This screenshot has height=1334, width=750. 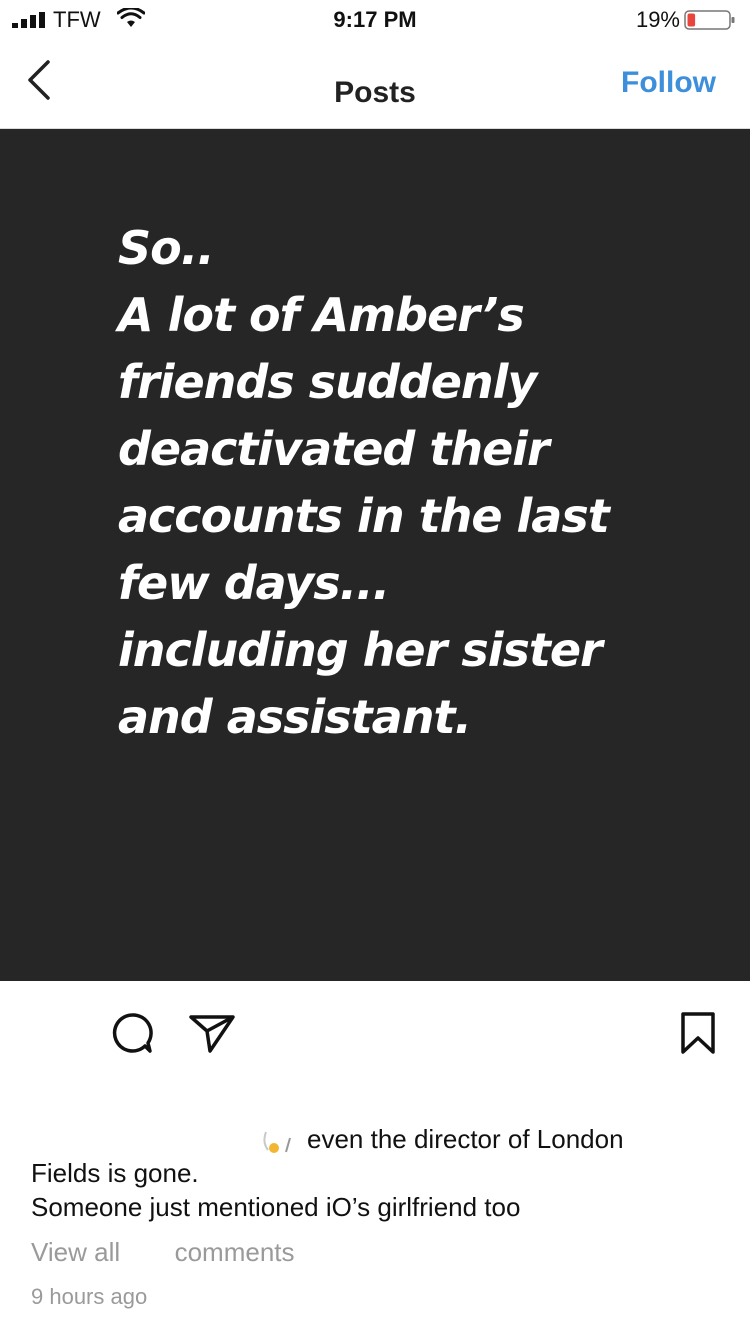 I want to click on status-bar: TFW 9:17 PM 19%, so click(x=375, y=20).